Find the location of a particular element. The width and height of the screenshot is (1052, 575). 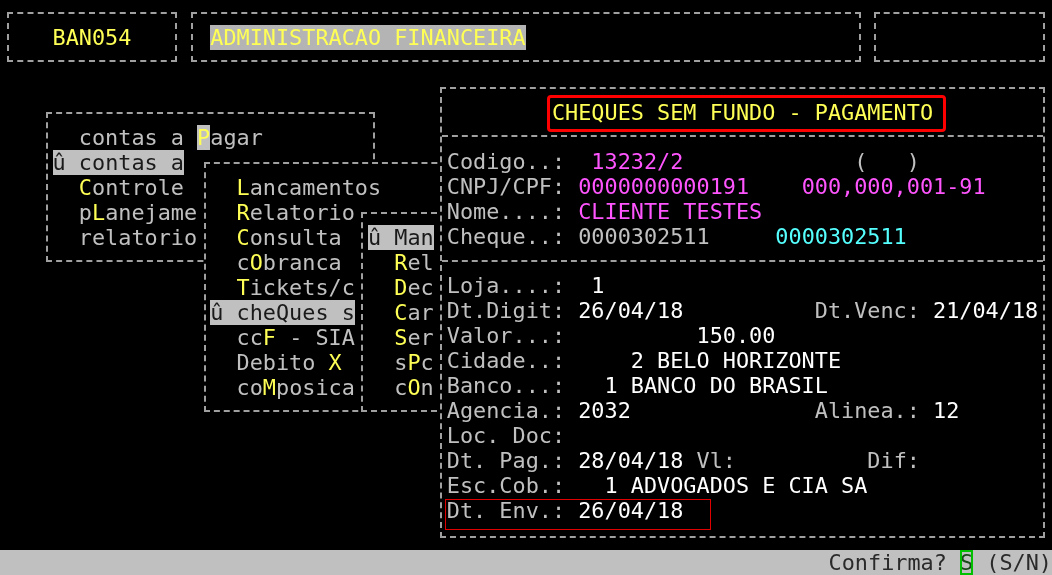

menu-item: Debito X is located at coordinates (289, 362).